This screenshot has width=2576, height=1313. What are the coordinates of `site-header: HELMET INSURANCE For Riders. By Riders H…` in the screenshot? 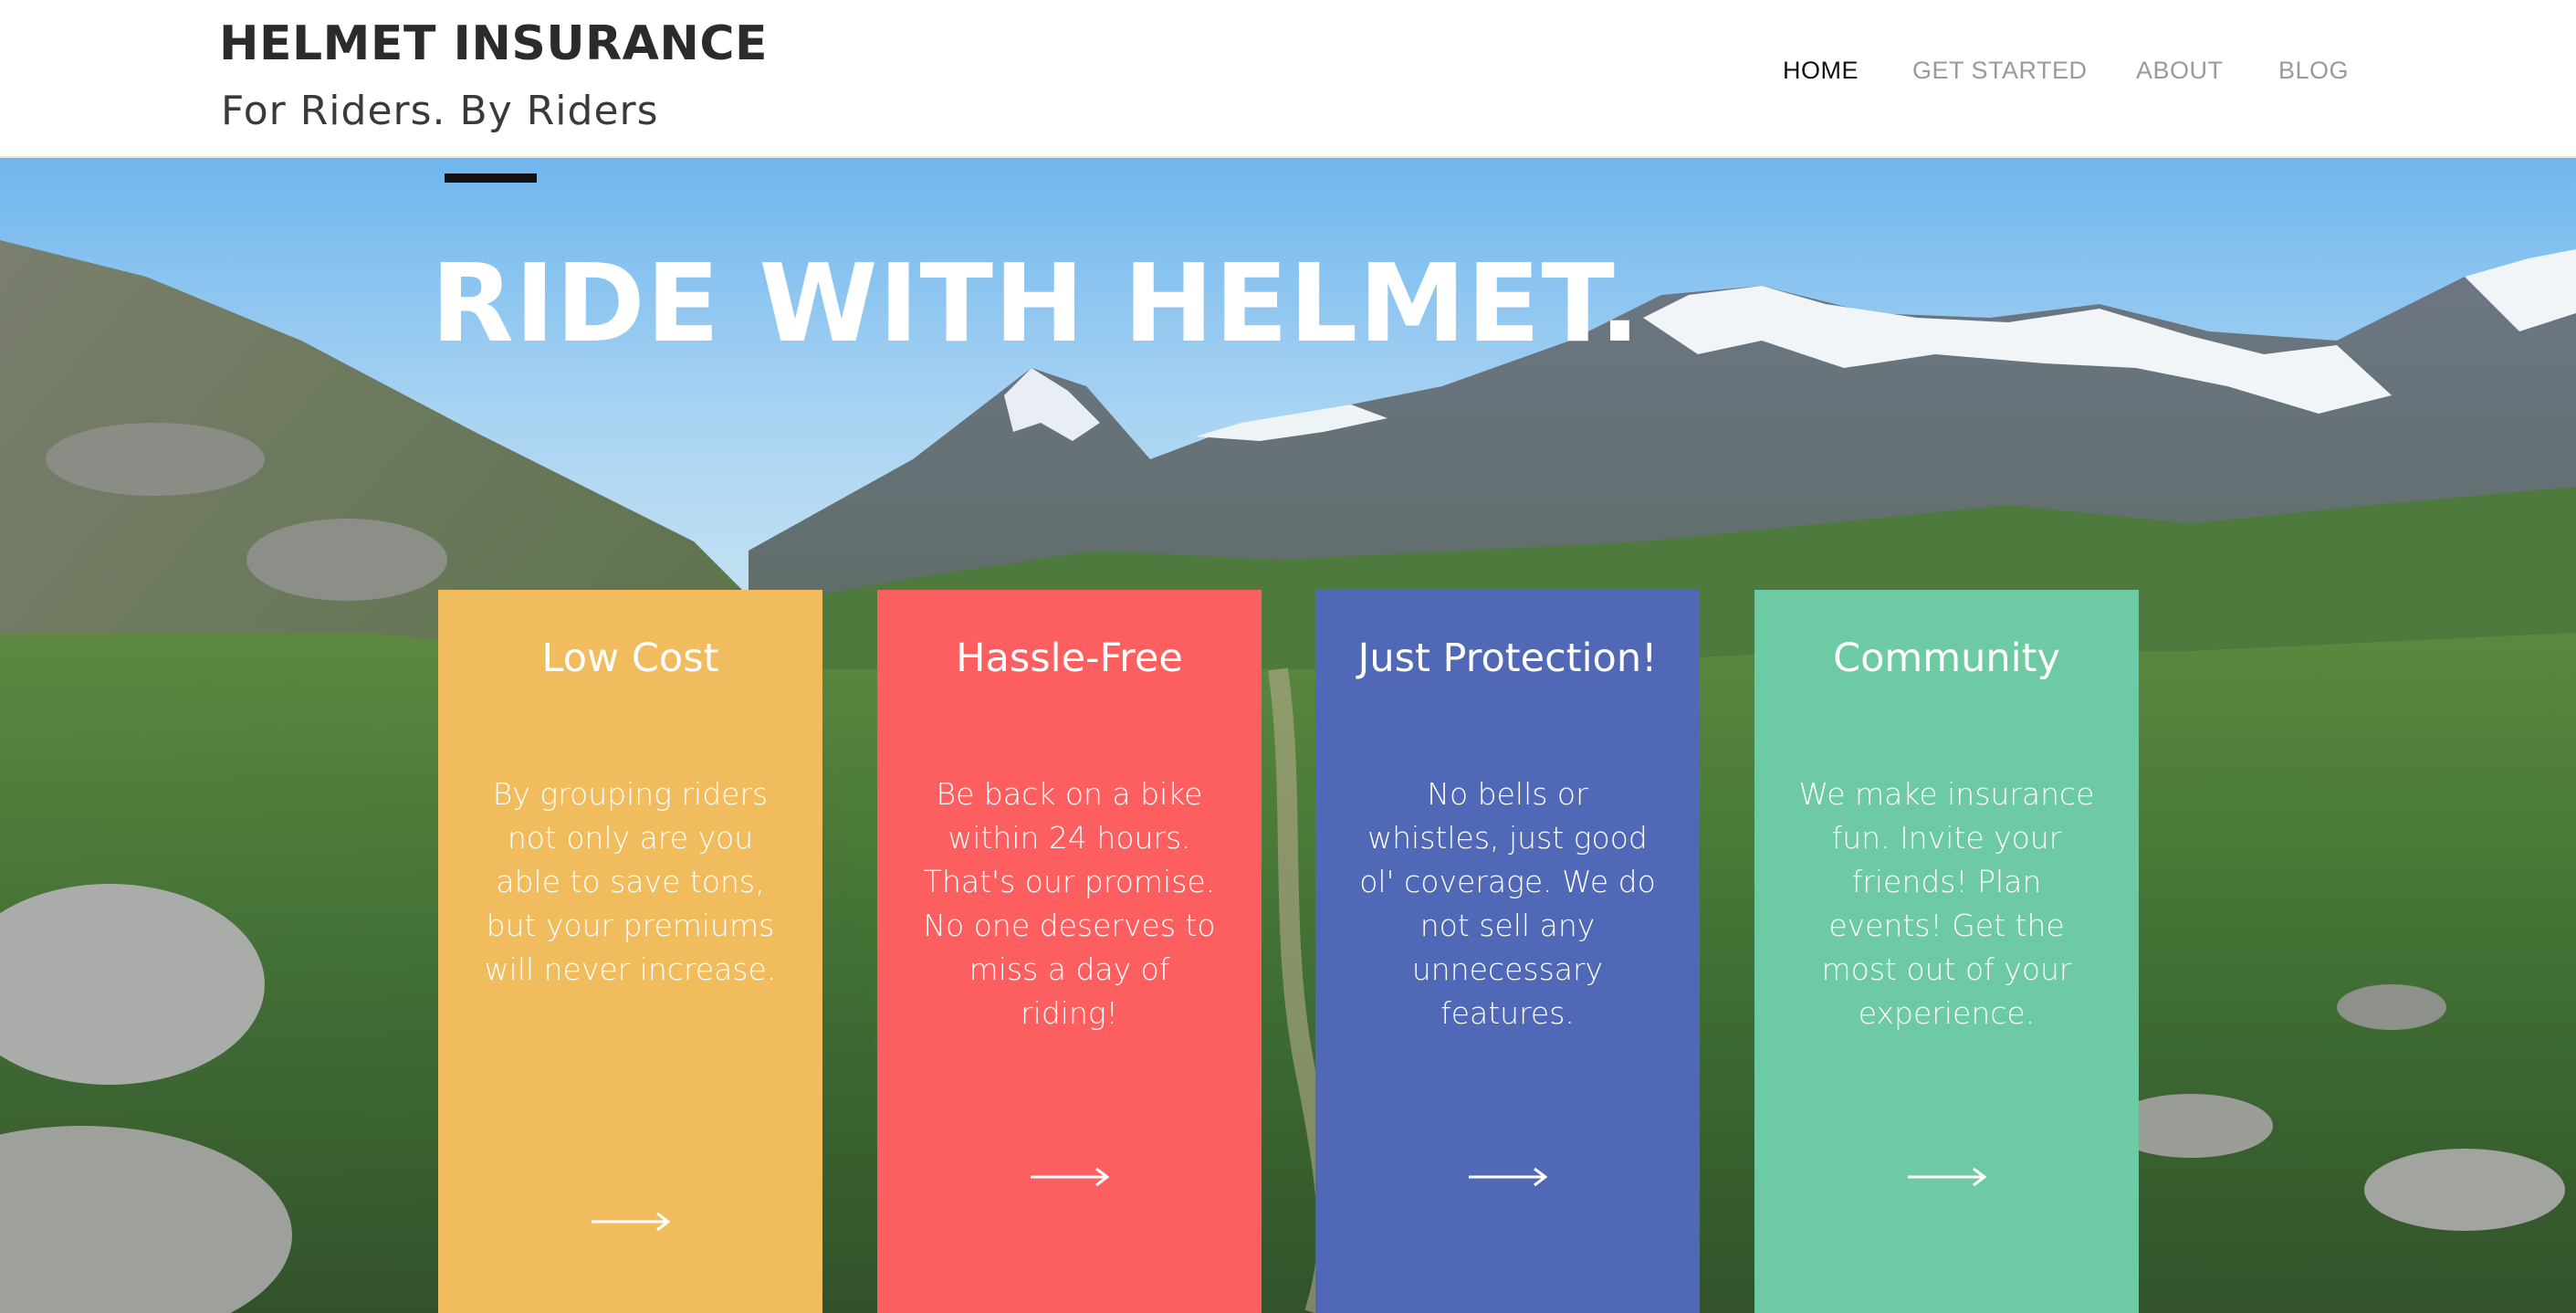 It's located at (1288, 79).